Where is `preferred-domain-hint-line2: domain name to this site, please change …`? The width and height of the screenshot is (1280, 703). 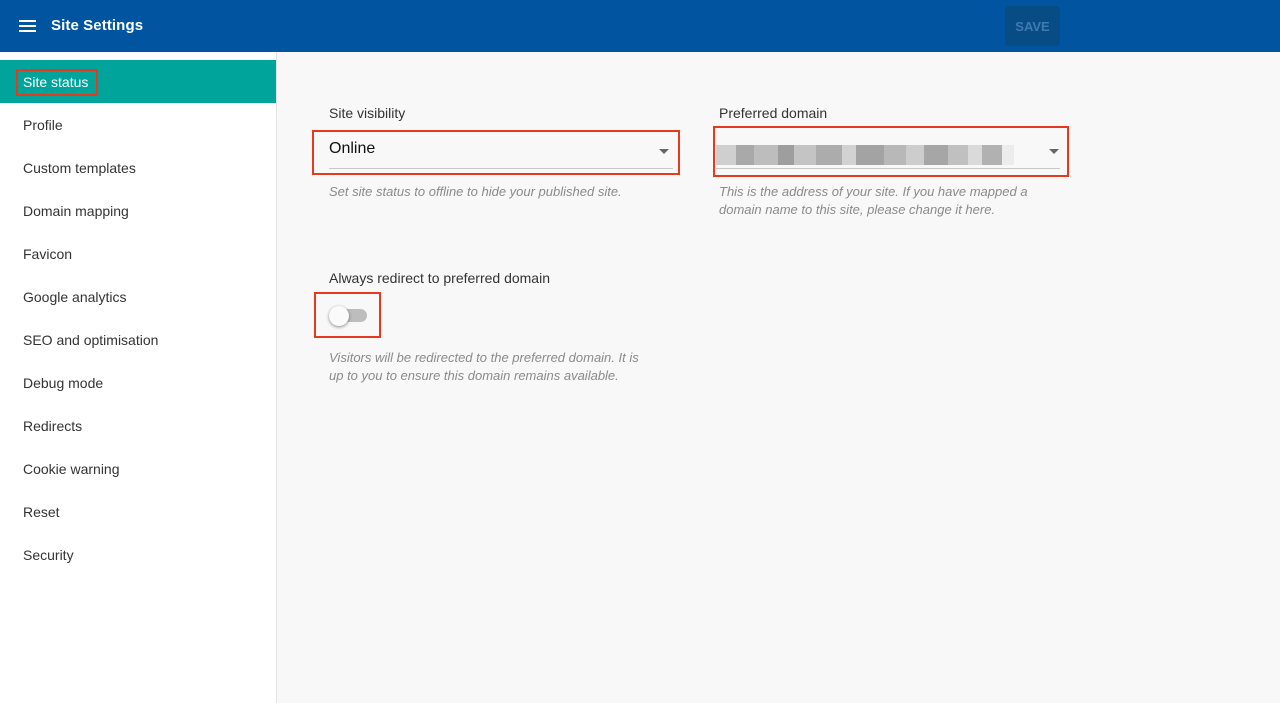
preferred-domain-hint-line2: domain name to this site, please change … is located at coordinates (857, 209).